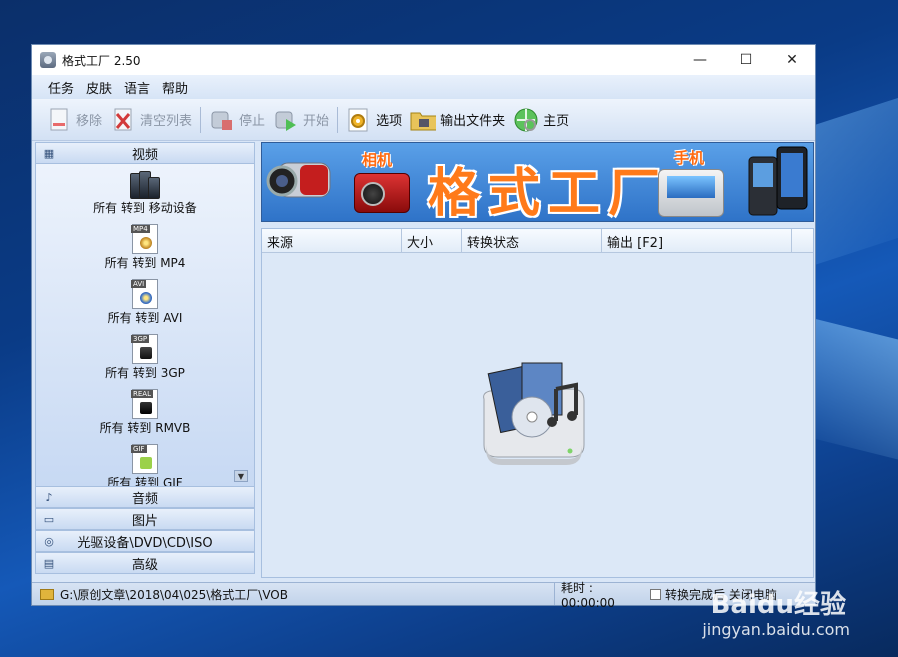  What do you see at coordinates (145, 428) in the screenshot?
I see `list-item-label: 所有 转到 RMVB` at bounding box center [145, 428].